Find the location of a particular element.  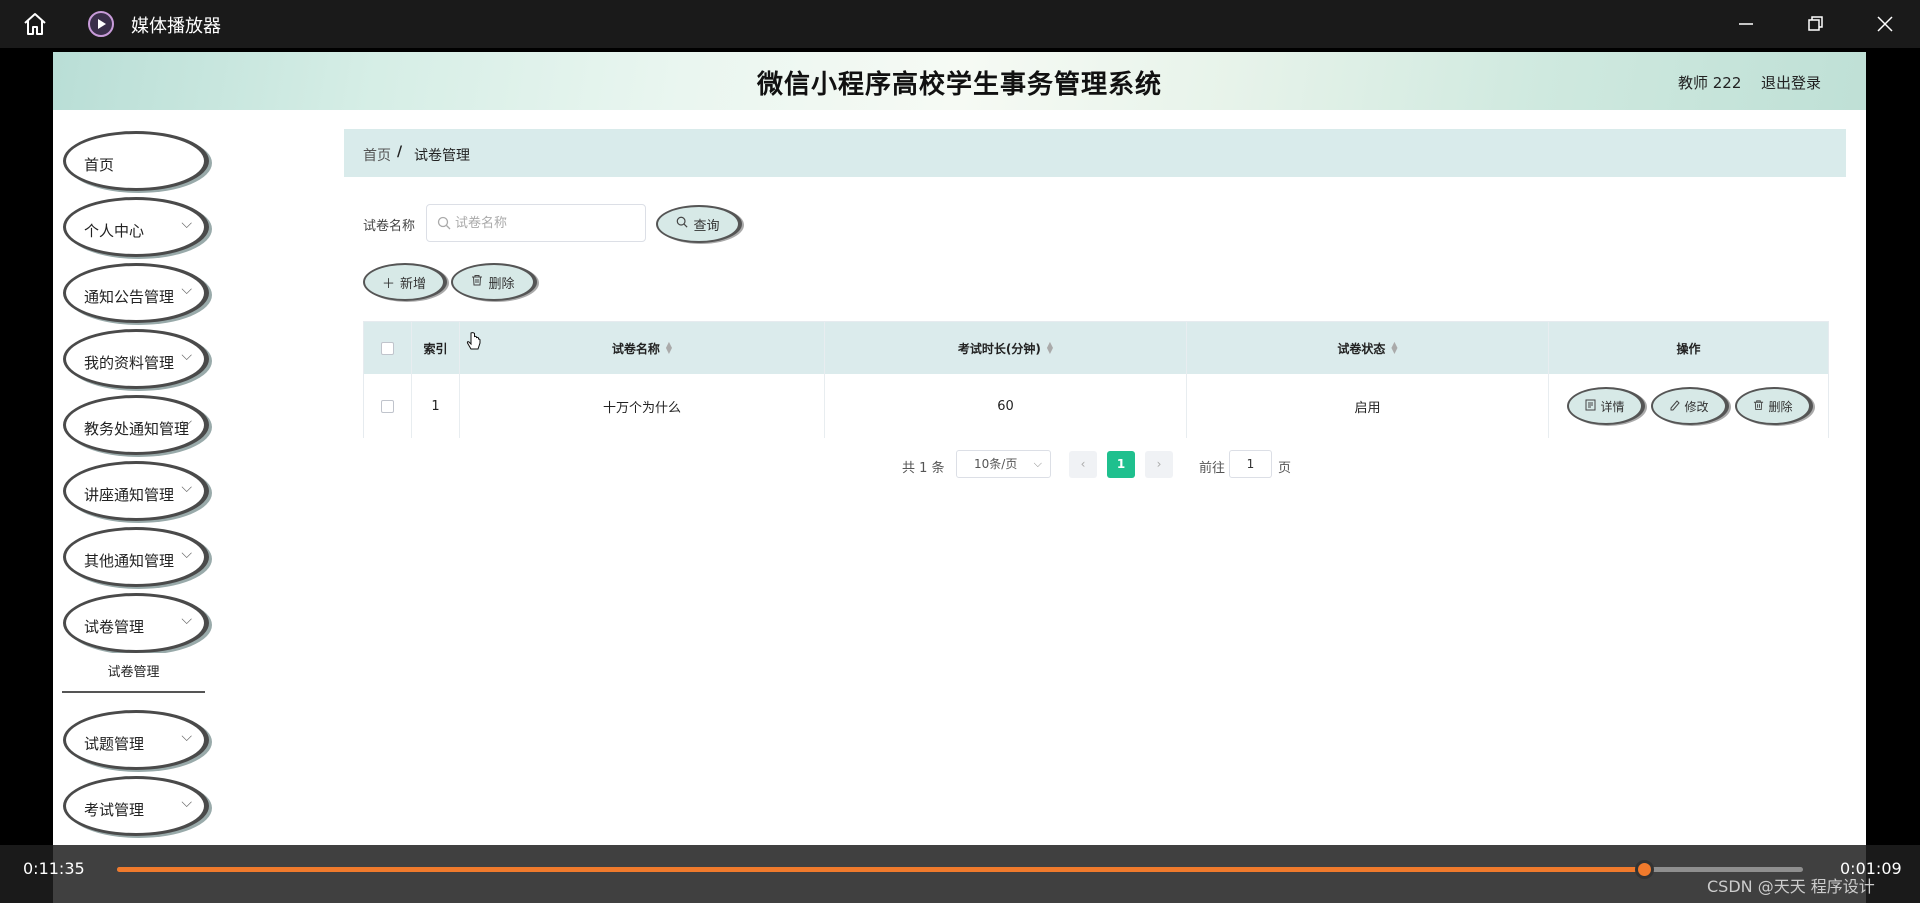

sidebar-item-exam-management: 考试管理 ⌵ is located at coordinates (136, 806).